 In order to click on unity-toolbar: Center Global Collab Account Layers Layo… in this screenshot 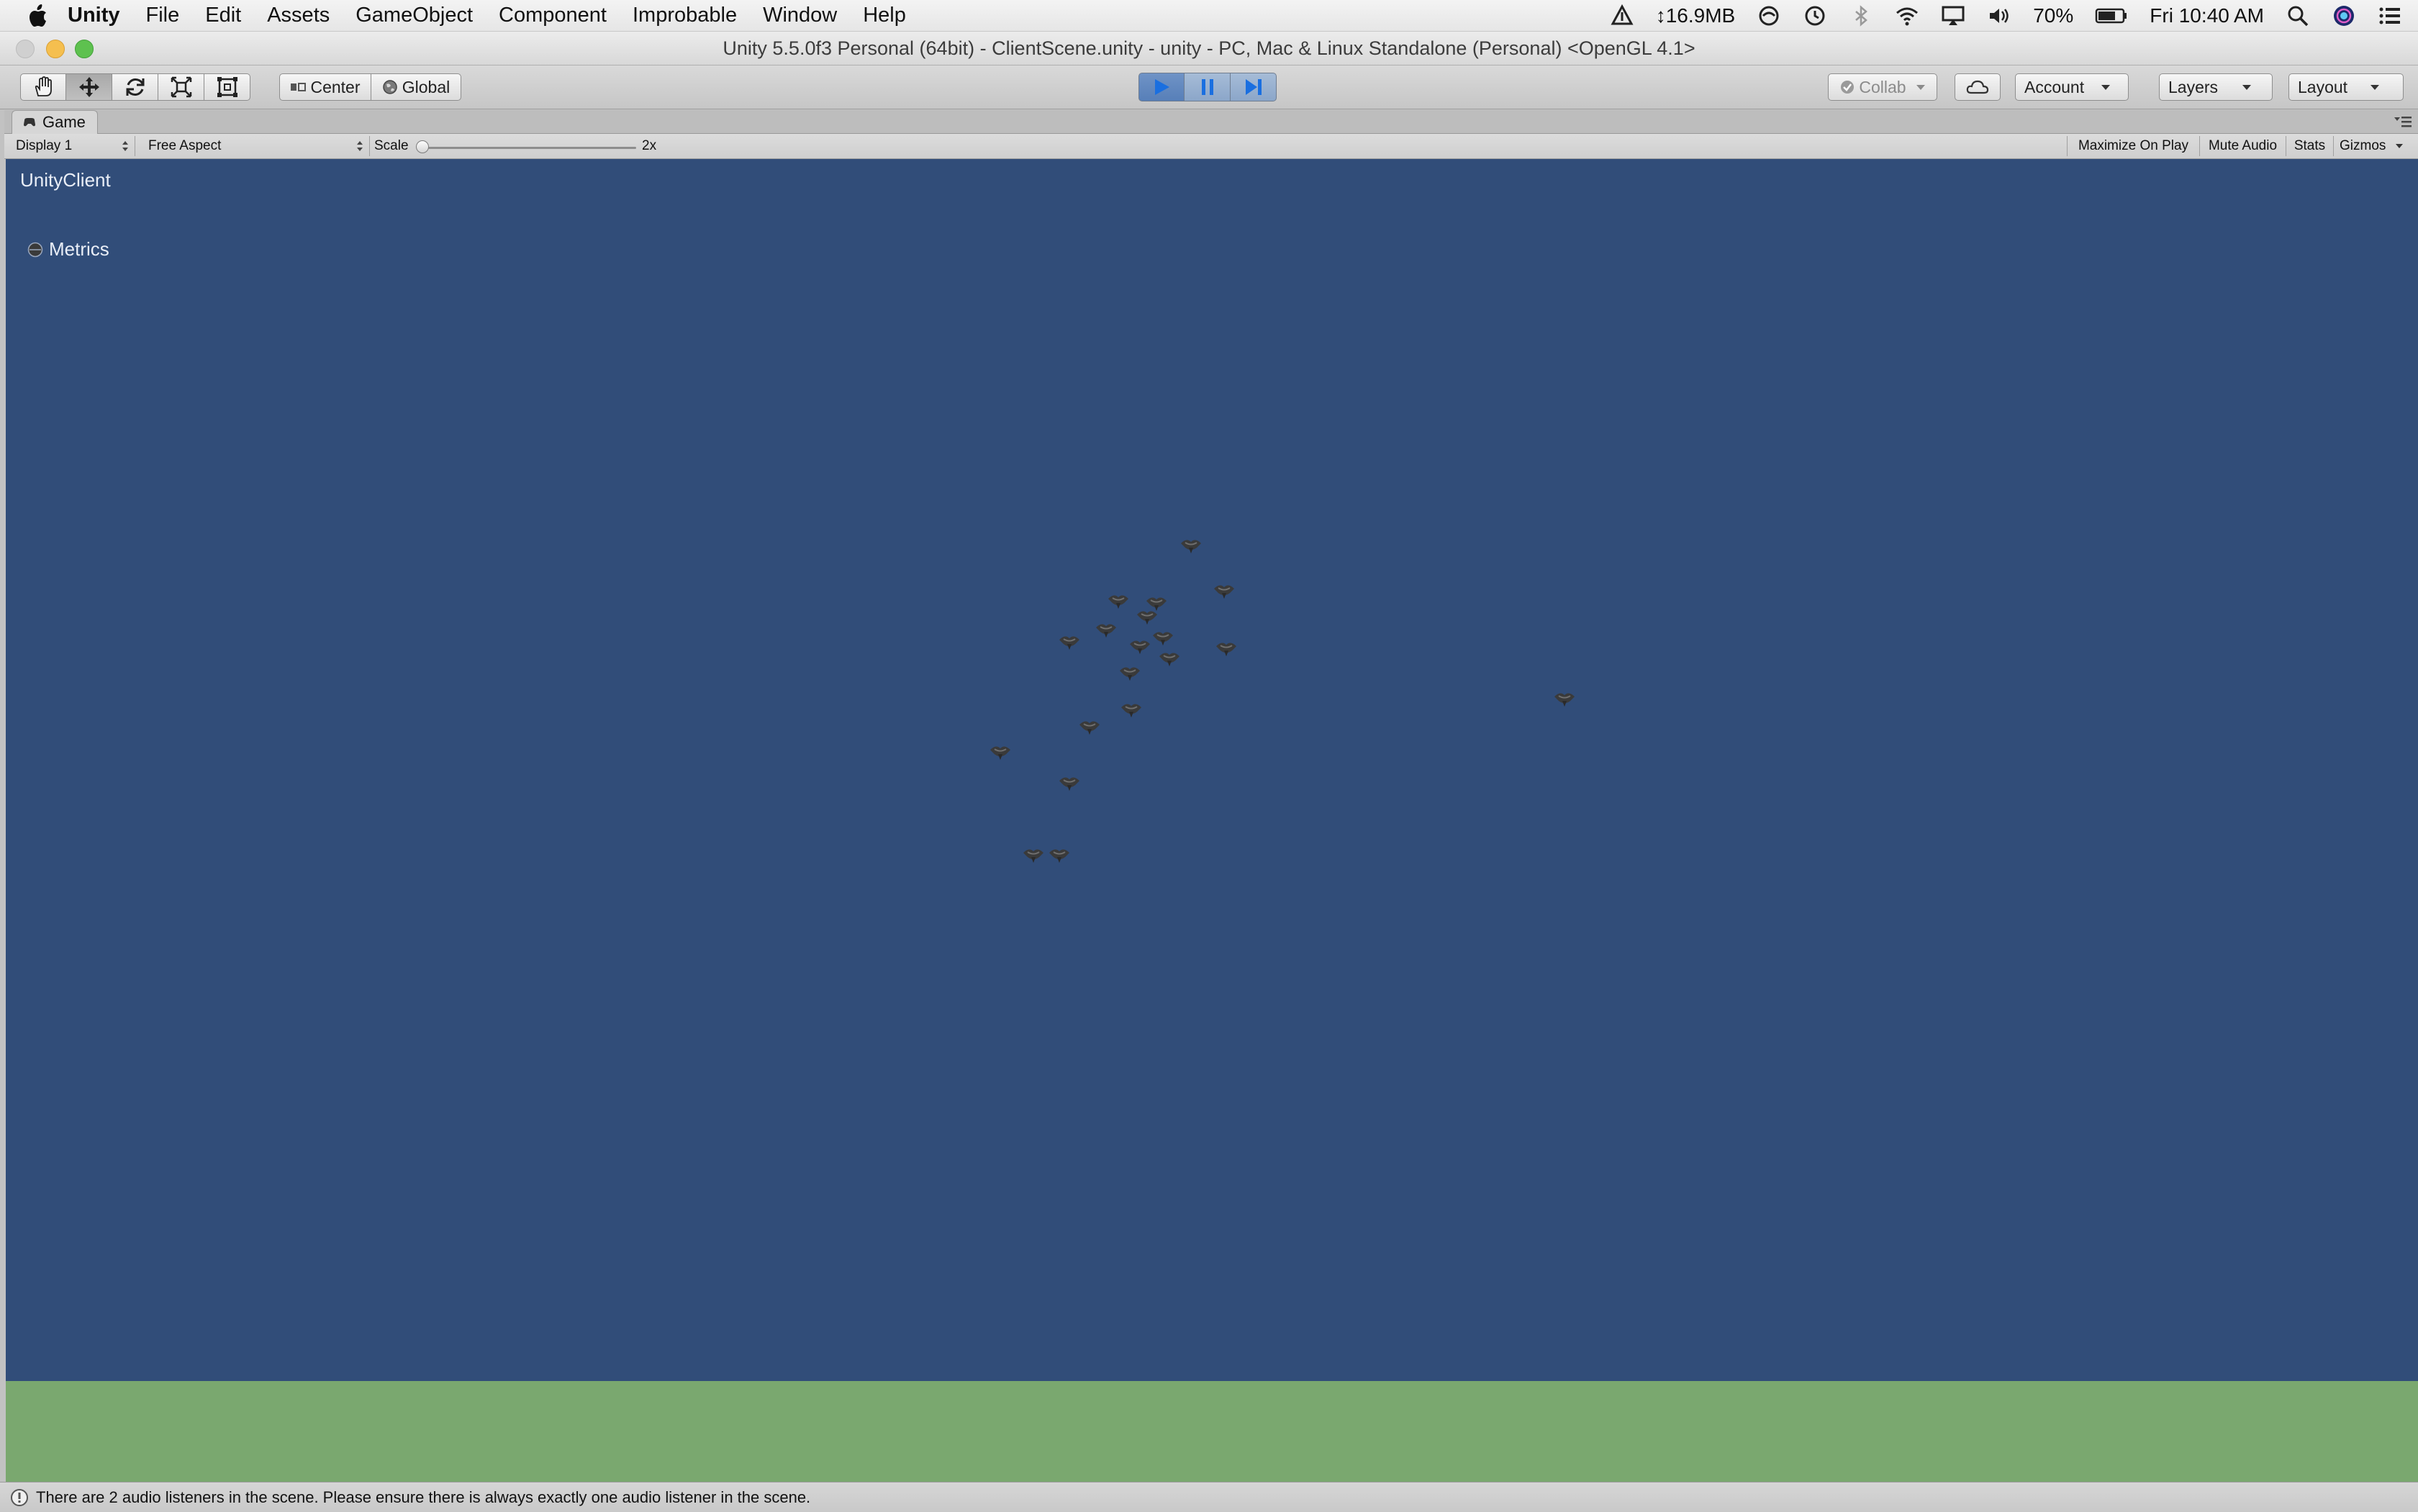, I will do `click(1209, 87)`.